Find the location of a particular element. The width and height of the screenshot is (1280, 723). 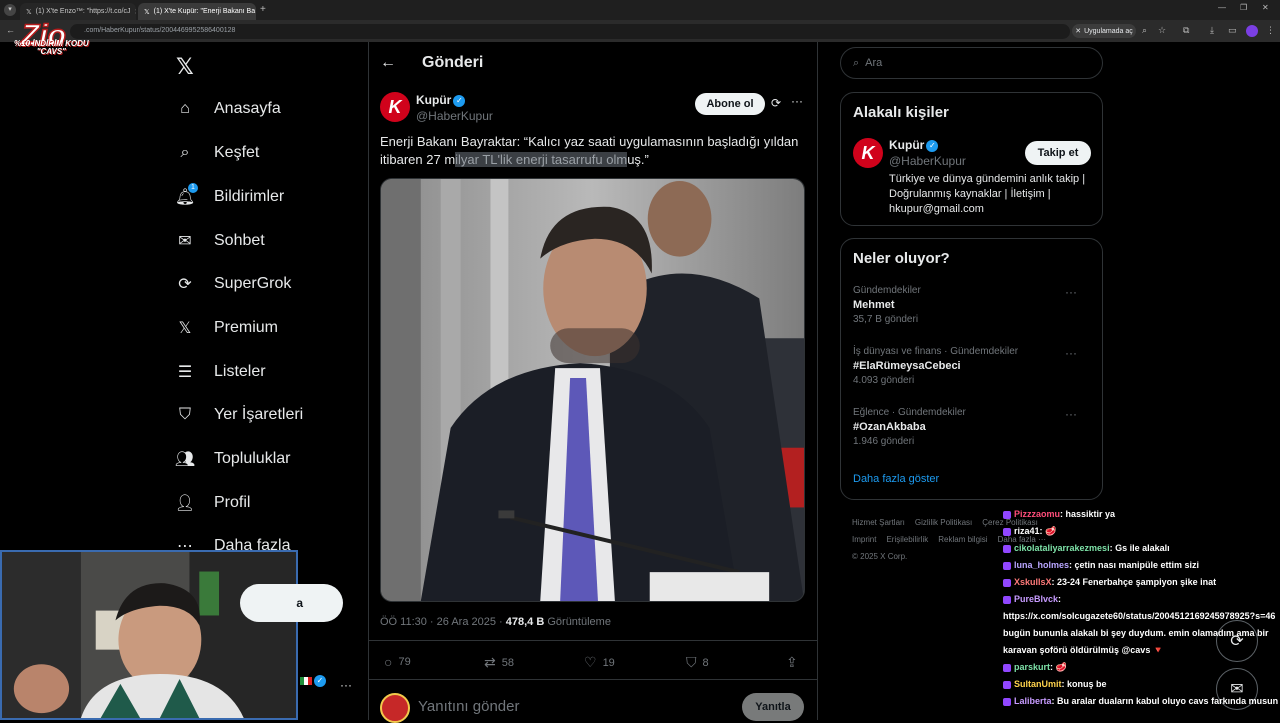

author-name: Kupür ✓ is located at coordinates (441, 100).